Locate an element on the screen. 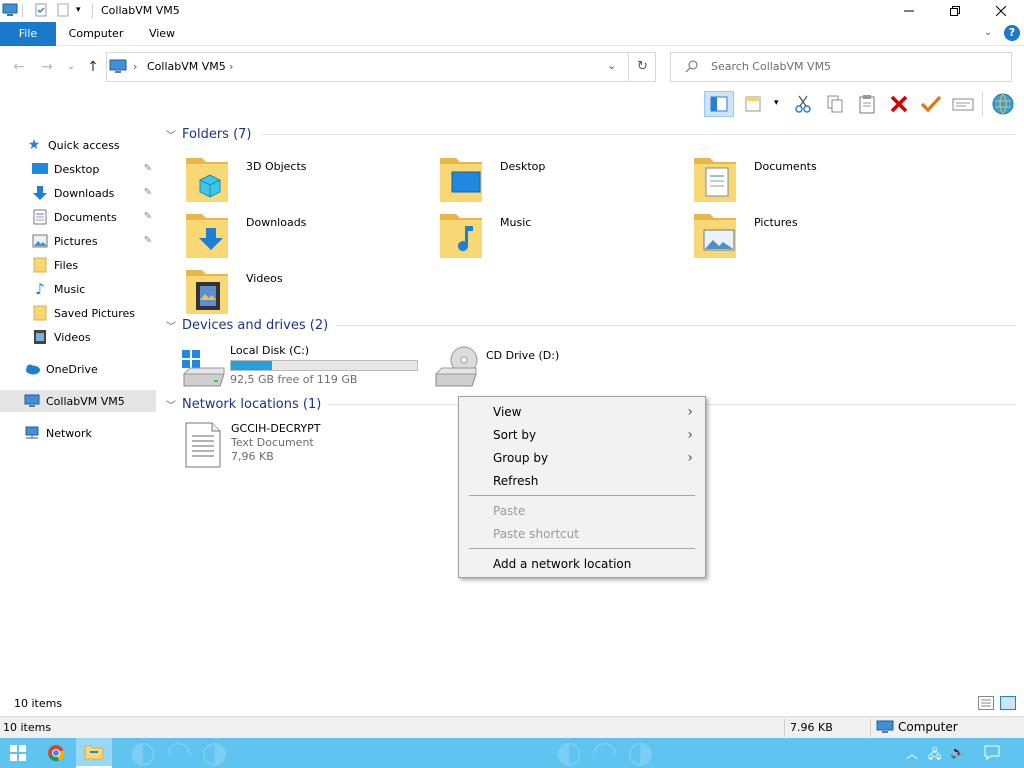 Image resolution: width=1024 pixels, height=768 pixels. search-input: Search CollabVM VM5 is located at coordinates (841, 67).